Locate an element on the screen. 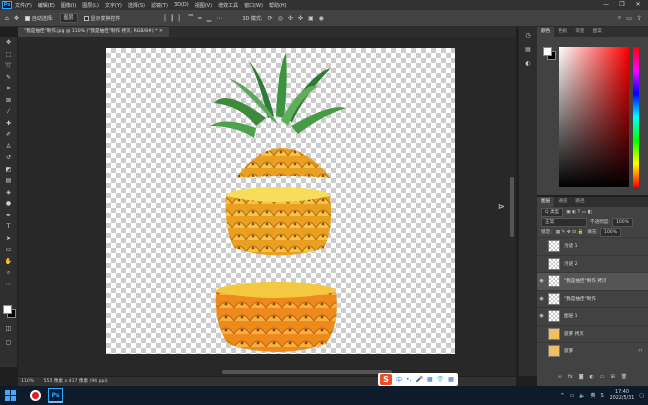 Image resolution: width=648 pixels, height=405 pixels. menu-plugins: 增效工具 is located at coordinates (228, 5).